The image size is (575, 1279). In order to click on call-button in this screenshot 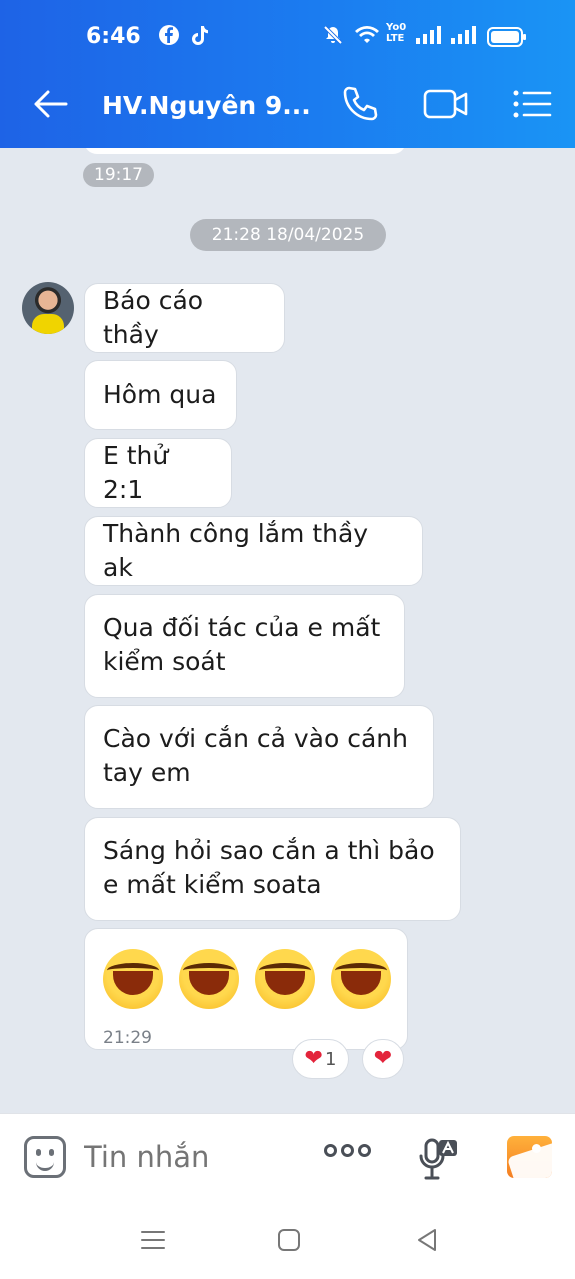, I will do `click(360, 106)`.